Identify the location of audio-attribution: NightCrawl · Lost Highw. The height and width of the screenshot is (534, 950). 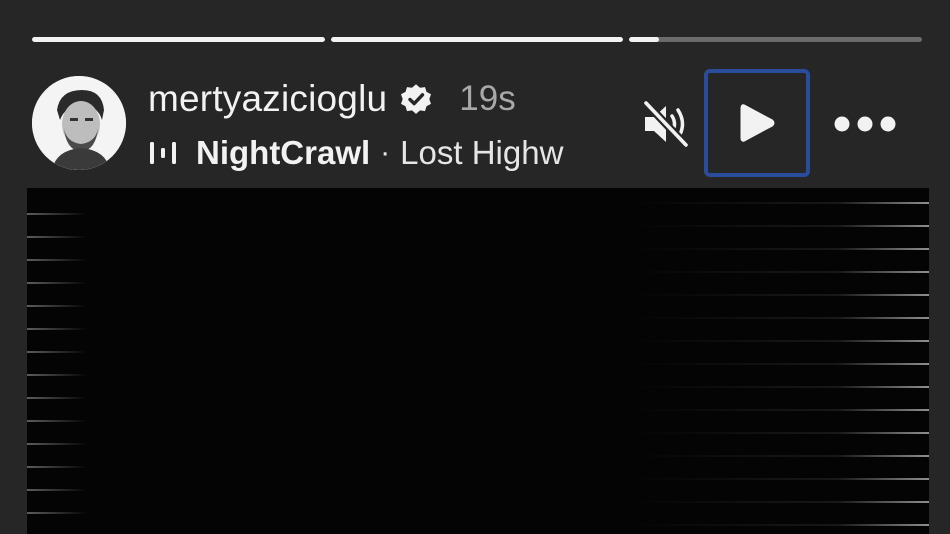
(373, 153).